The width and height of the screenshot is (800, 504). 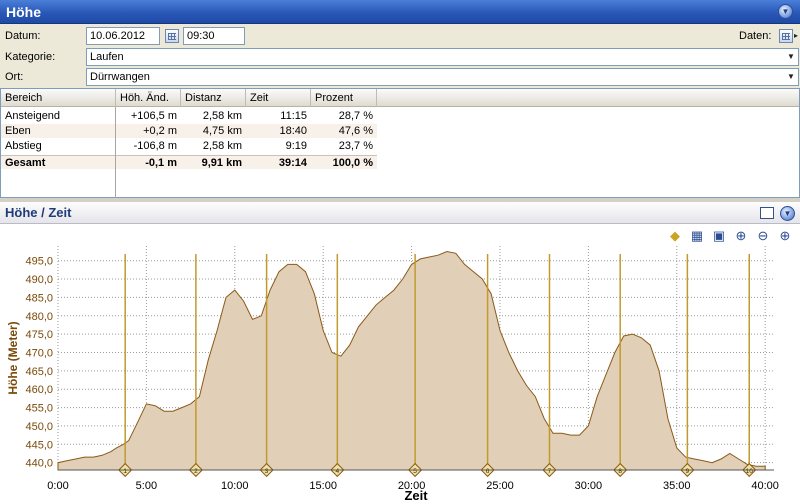 What do you see at coordinates (675, 236) in the screenshot?
I see `diamond-icon: ◆` at bounding box center [675, 236].